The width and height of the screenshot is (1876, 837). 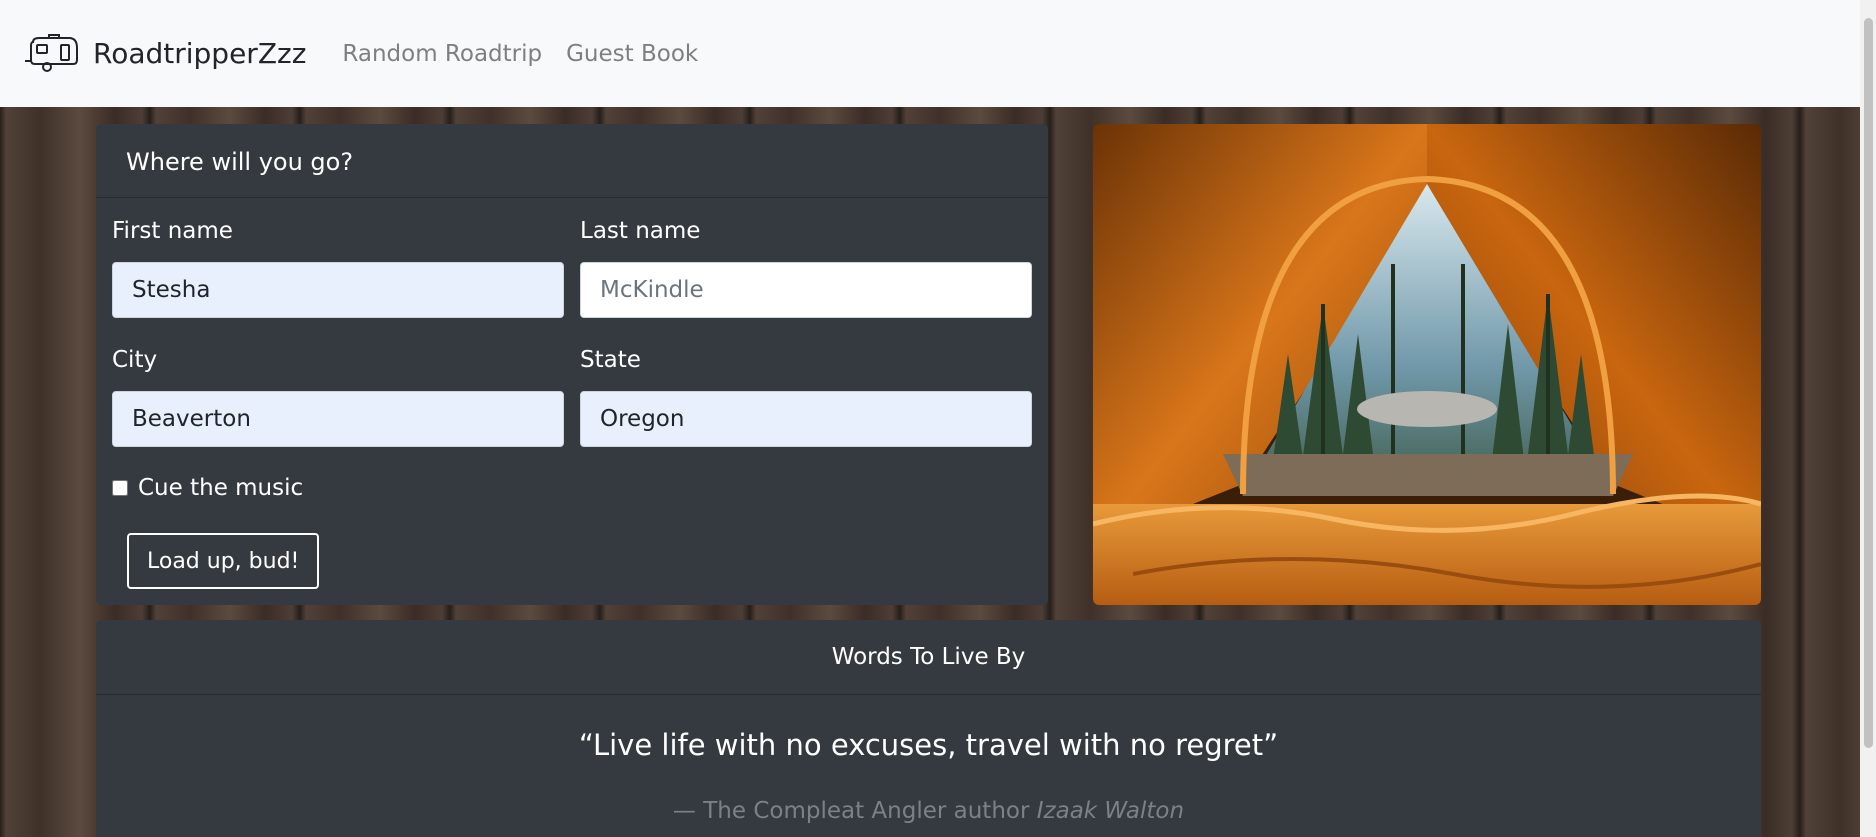 I want to click on last-name-label: Last name, so click(x=640, y=231).